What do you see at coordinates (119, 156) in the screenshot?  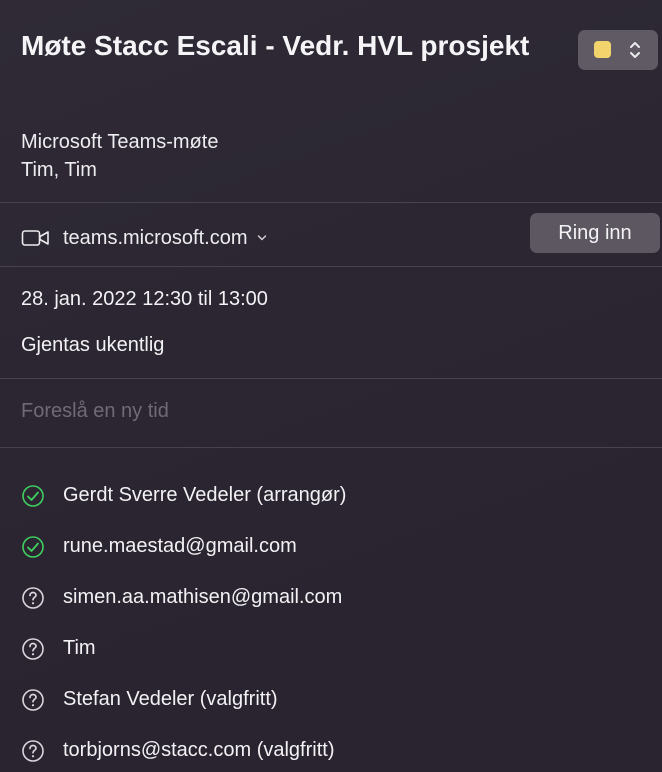 I see `event-subinfo: Microsoft Teams-møte Tim, Tim` at bounding box center [119, 156].